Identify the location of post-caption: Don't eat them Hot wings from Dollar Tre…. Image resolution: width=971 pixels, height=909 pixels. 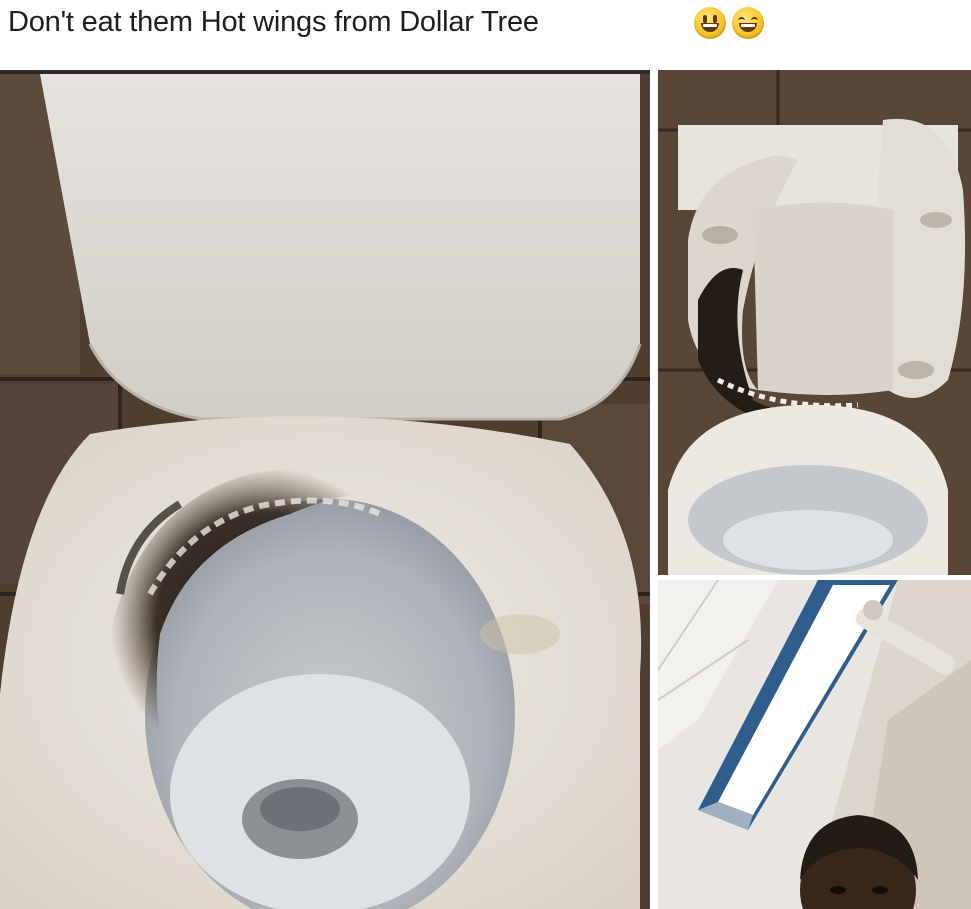
(273, 22).